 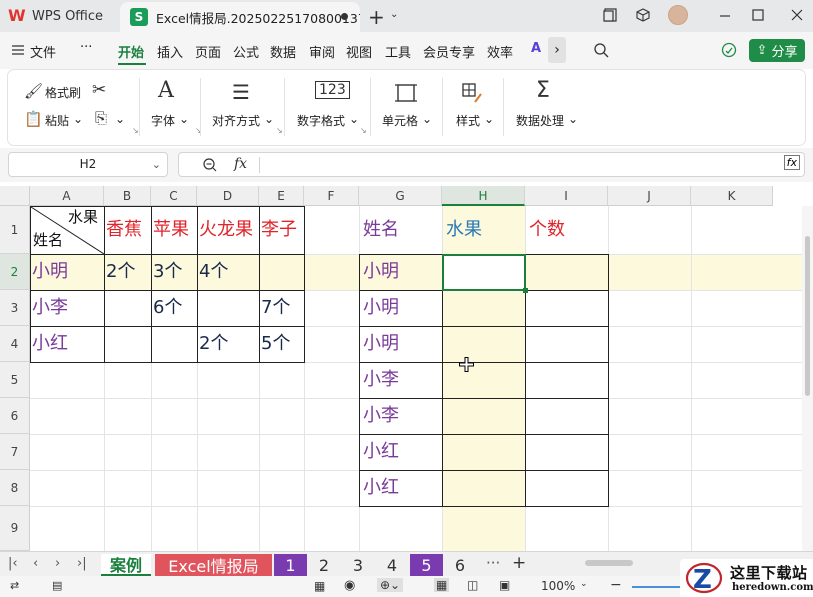 I want to click on fruit-count: 6个, so click(x=166, y=308).